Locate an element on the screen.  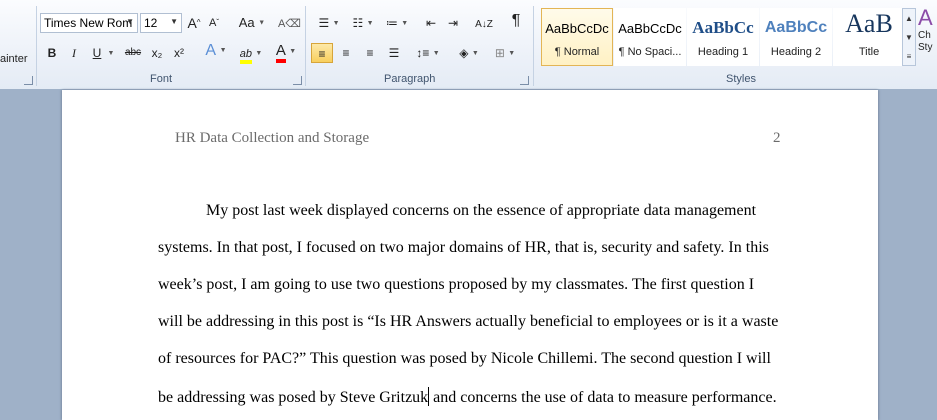
style-preview: AaB is located at coordinates (869, 23).